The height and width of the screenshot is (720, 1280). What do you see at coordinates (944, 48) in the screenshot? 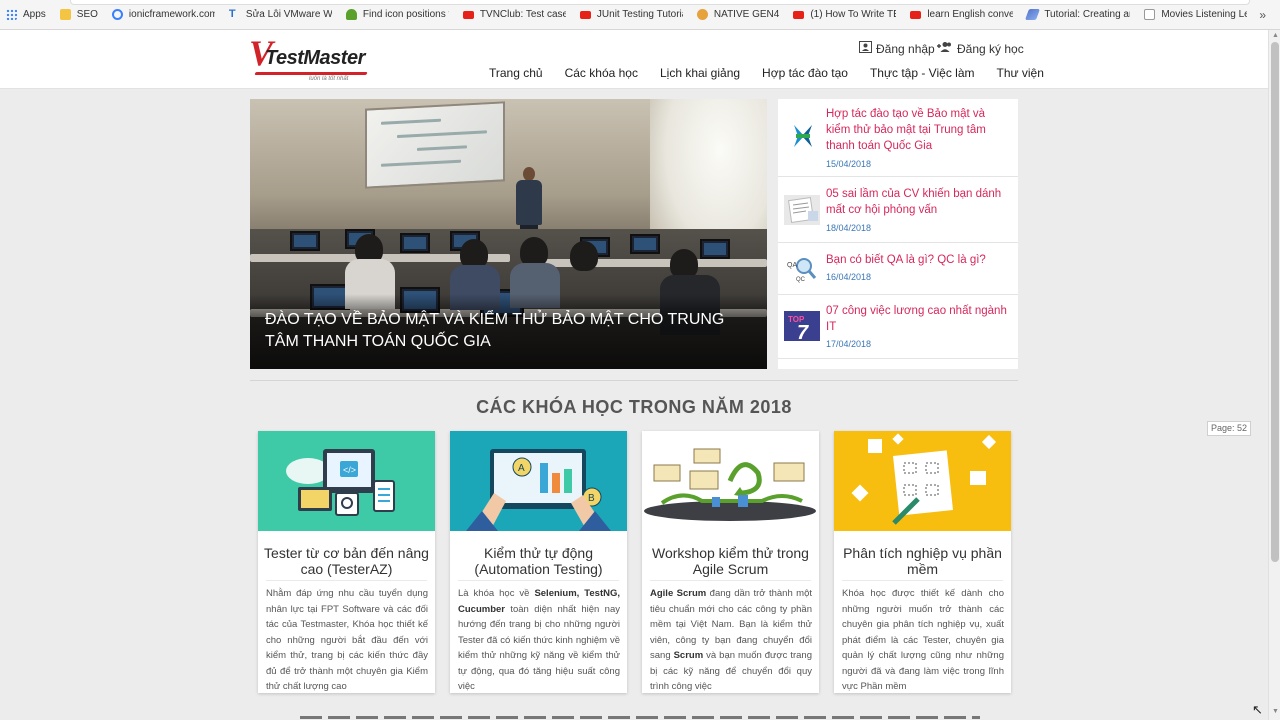
I see `add-user-icon` at bounding box center [944, 48].